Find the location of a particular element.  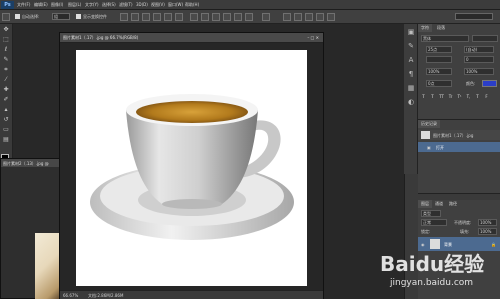

history-state-label: 打开 is located at coordinates (440, 147).